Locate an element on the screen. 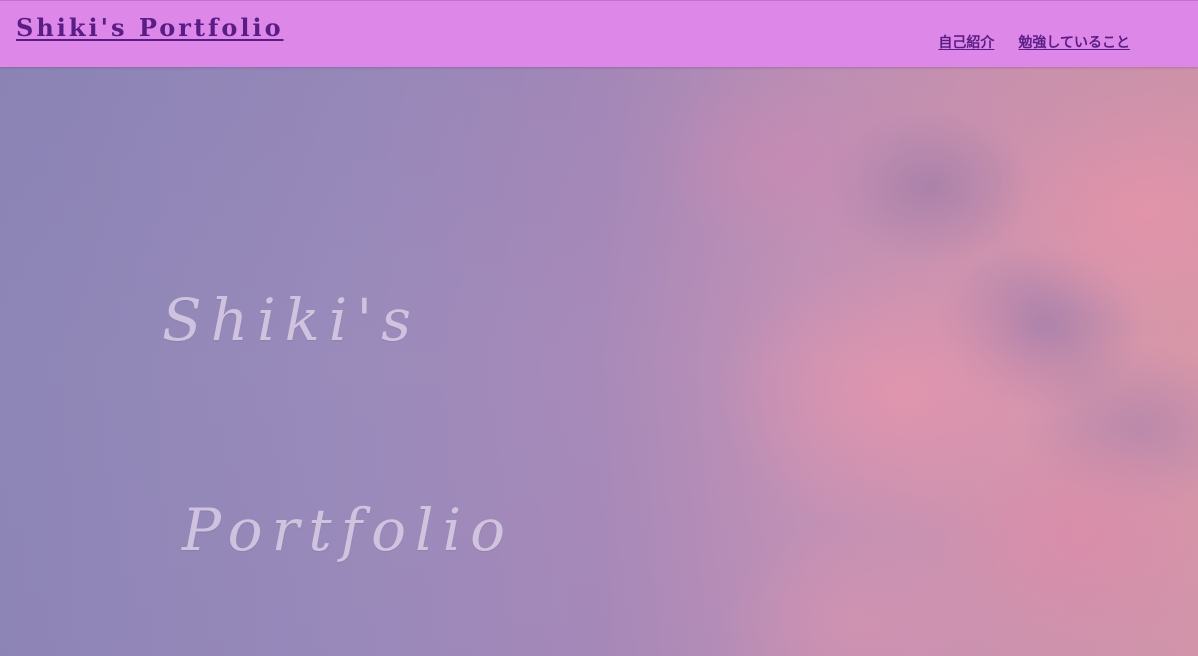 The image size is (1198, 656). main-nav: 自己紹介 勉強していること is located at coordinates (1034, 42).